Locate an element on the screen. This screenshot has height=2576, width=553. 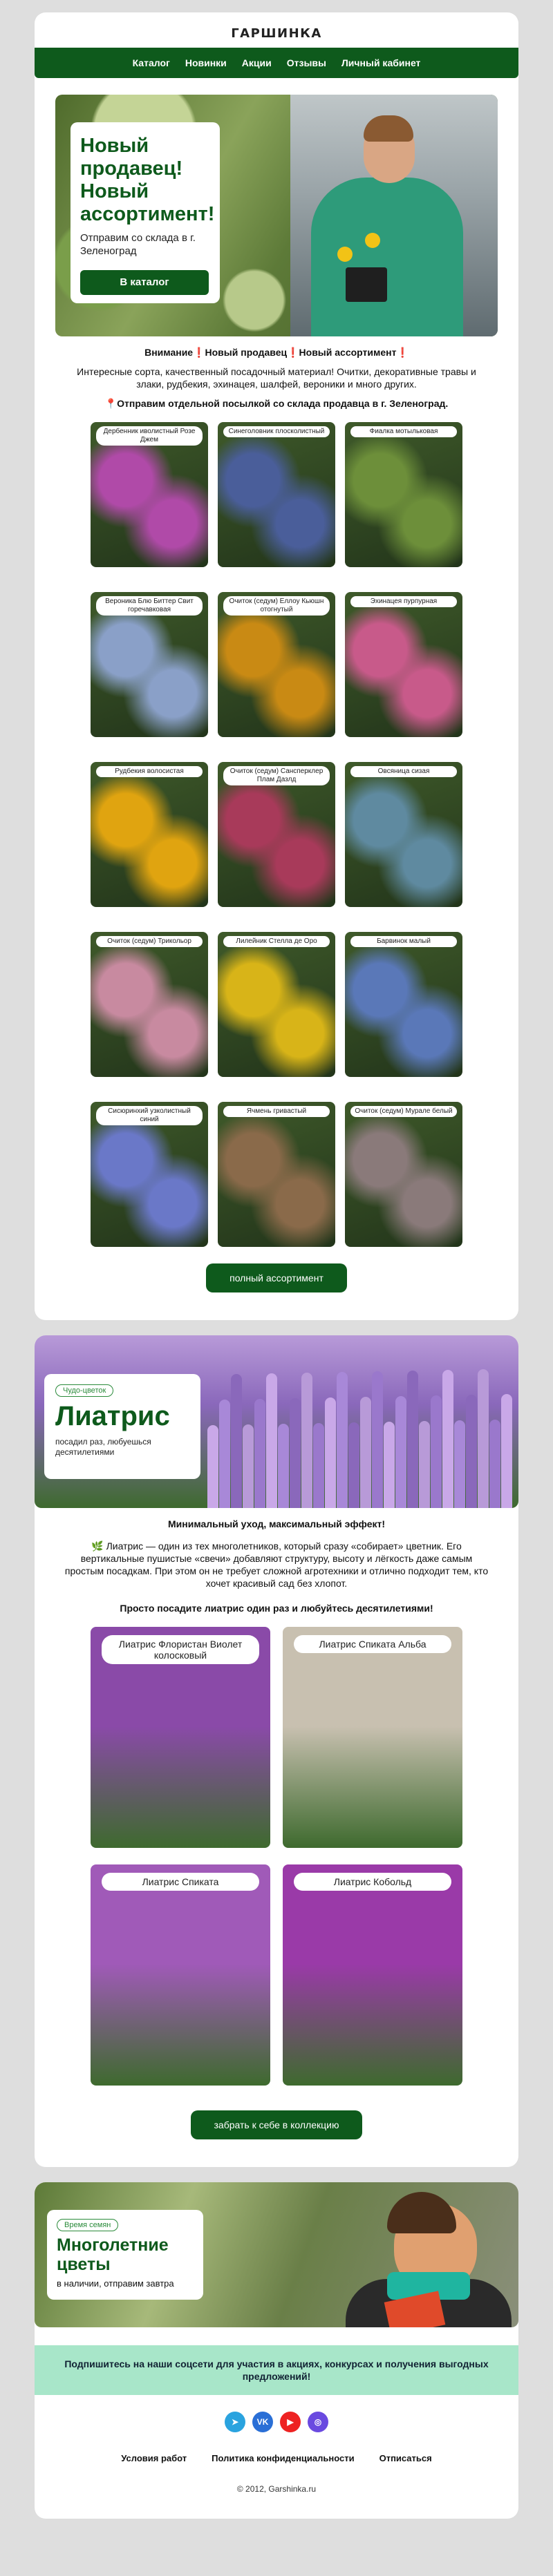
product-tile: Очиток (седум) Еллоу Кьюшн отогнутый is located at coordinates (276, 664).